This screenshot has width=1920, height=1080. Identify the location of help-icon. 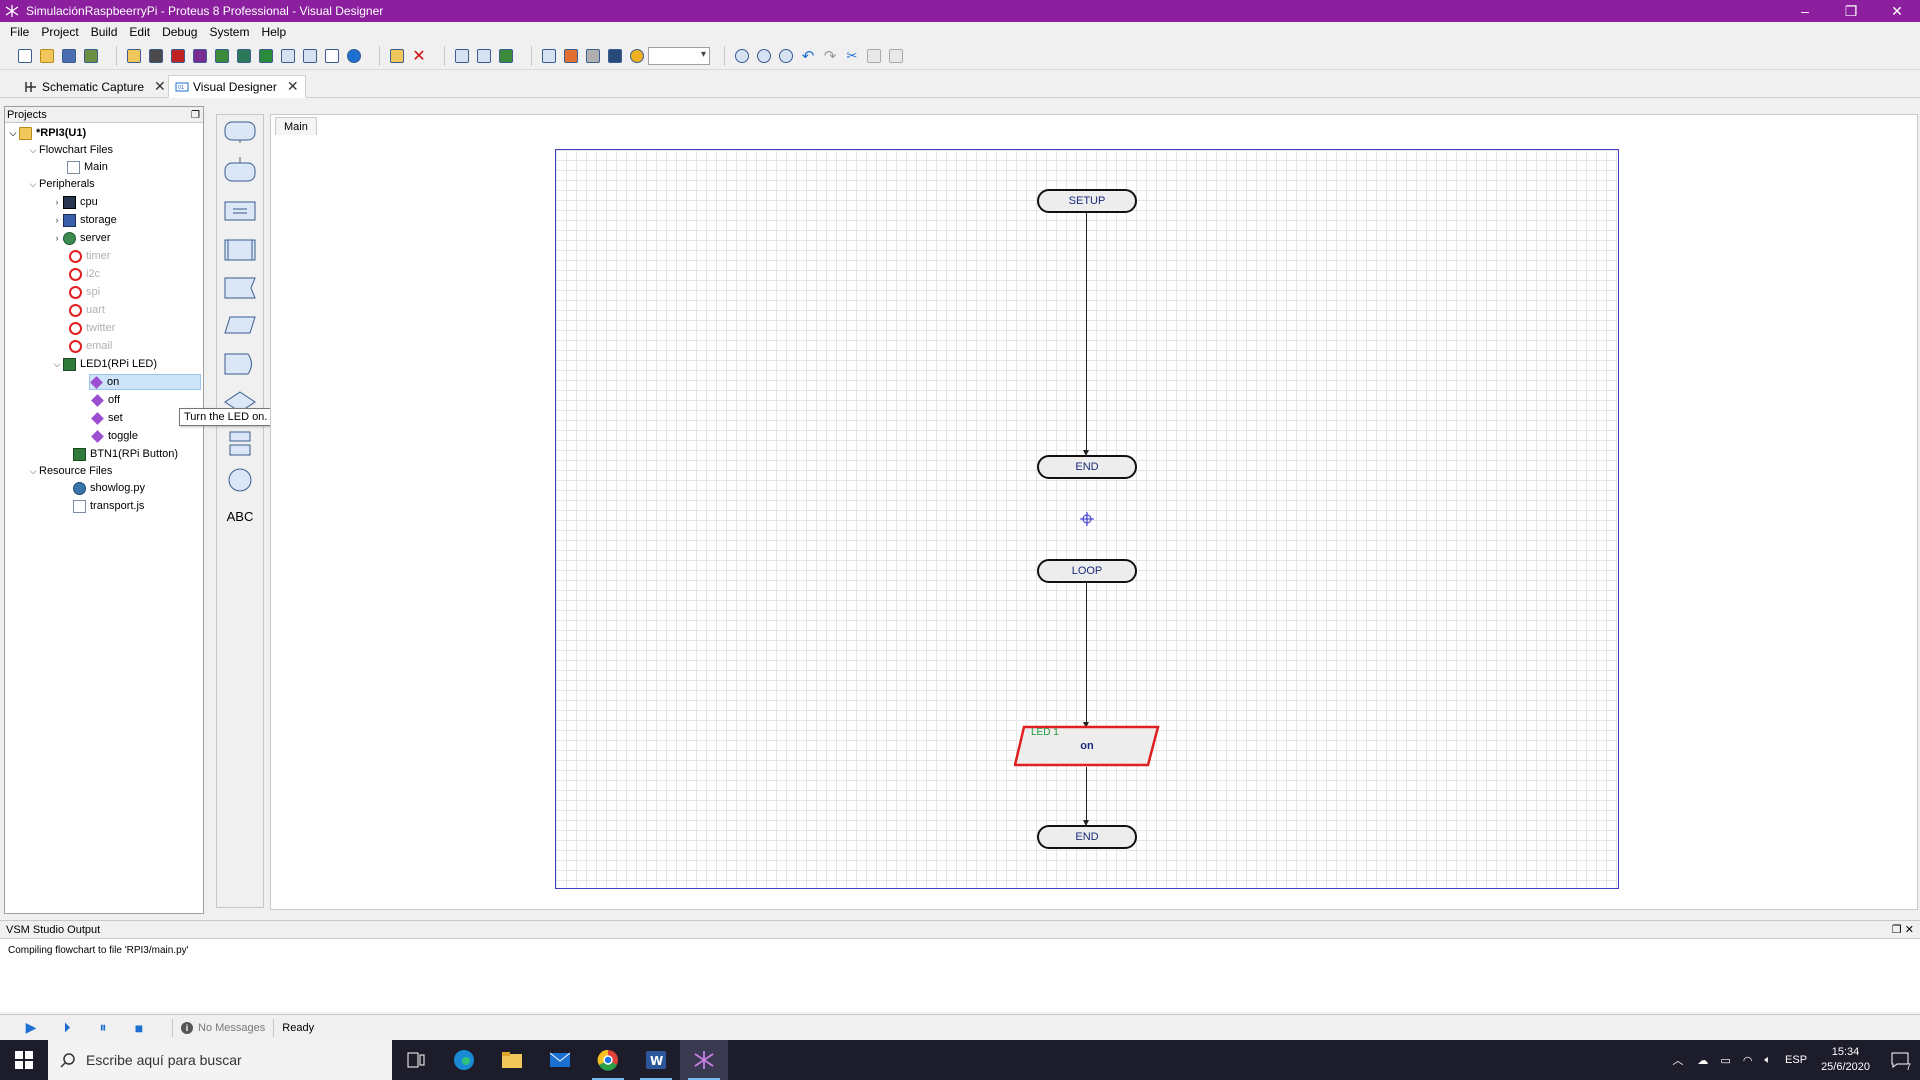
(354, 56).